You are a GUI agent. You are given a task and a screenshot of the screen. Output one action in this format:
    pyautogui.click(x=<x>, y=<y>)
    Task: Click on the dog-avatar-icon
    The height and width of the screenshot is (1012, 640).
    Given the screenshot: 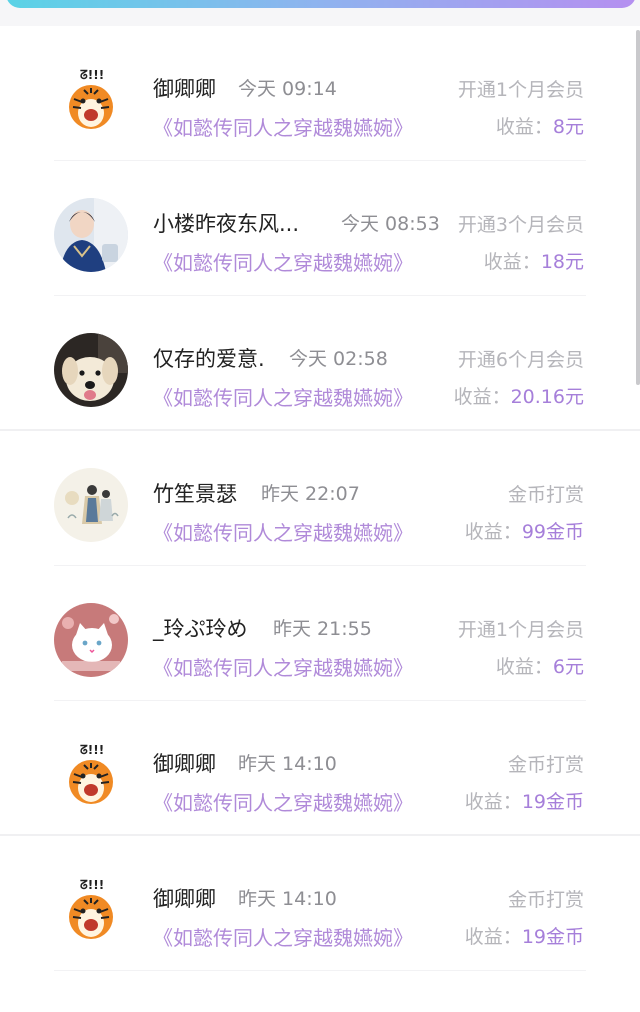 What is the action you would take?
    pyautogui.click(x=91, y=370)
    